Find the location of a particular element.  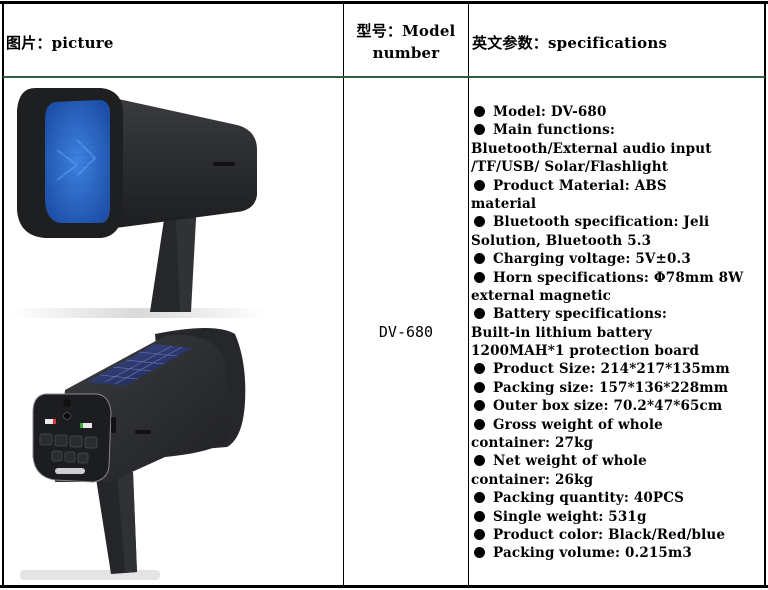

usb-port is located at coordinates (113, 425).